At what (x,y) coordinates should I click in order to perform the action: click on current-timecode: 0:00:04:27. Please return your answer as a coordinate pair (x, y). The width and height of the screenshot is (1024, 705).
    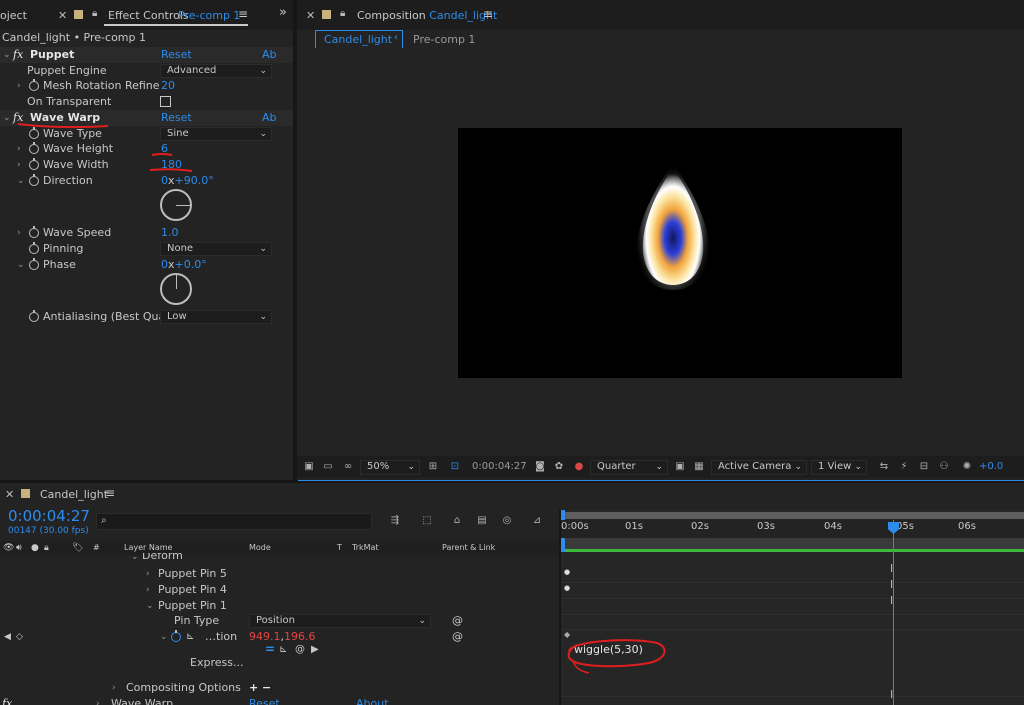
    Looking at the image, I should click on (49, 516).